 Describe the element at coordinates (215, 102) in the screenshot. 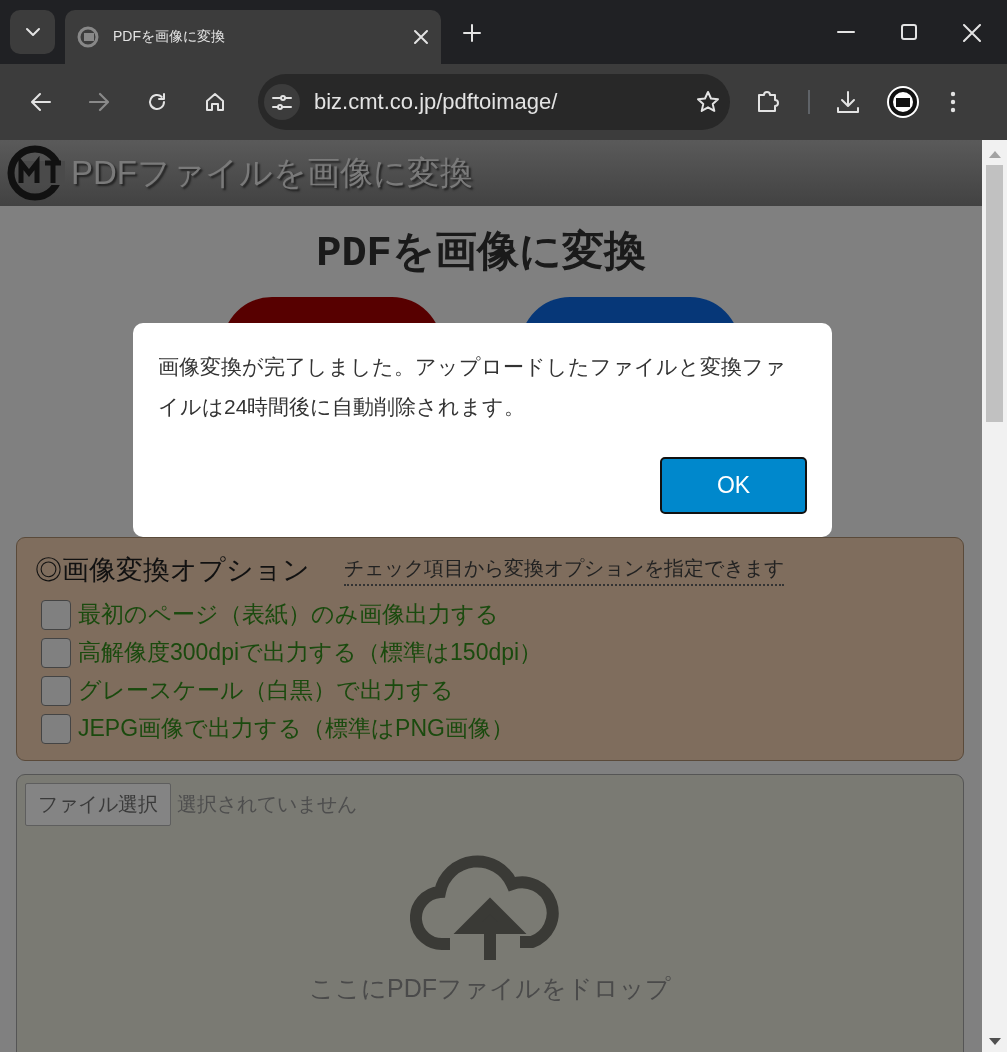

I see `home-icon` at that location.